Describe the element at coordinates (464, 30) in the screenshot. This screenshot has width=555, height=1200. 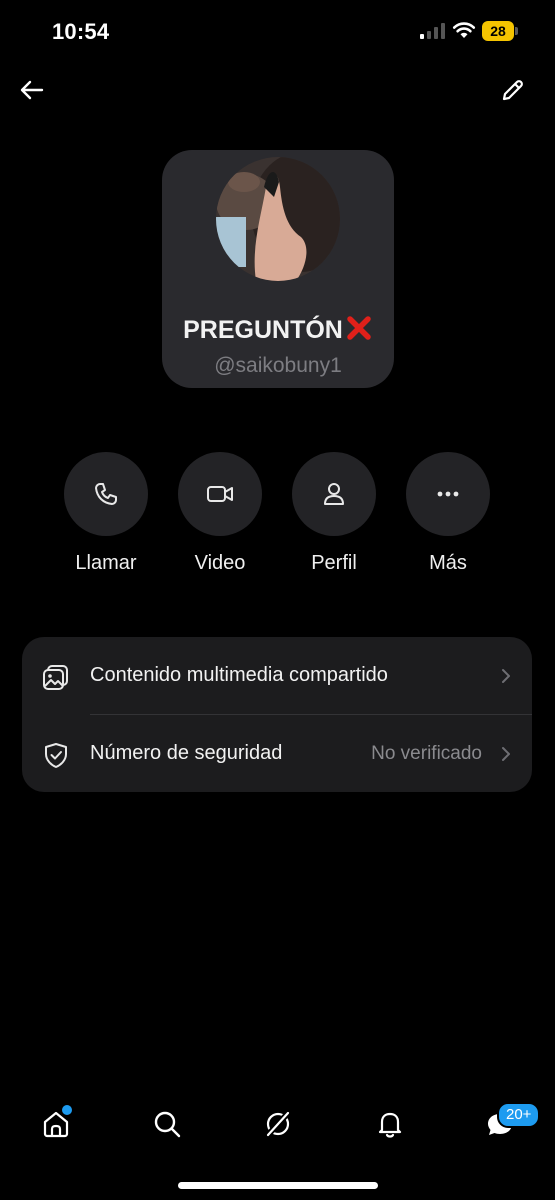
I see `wifi-icon` at that location.